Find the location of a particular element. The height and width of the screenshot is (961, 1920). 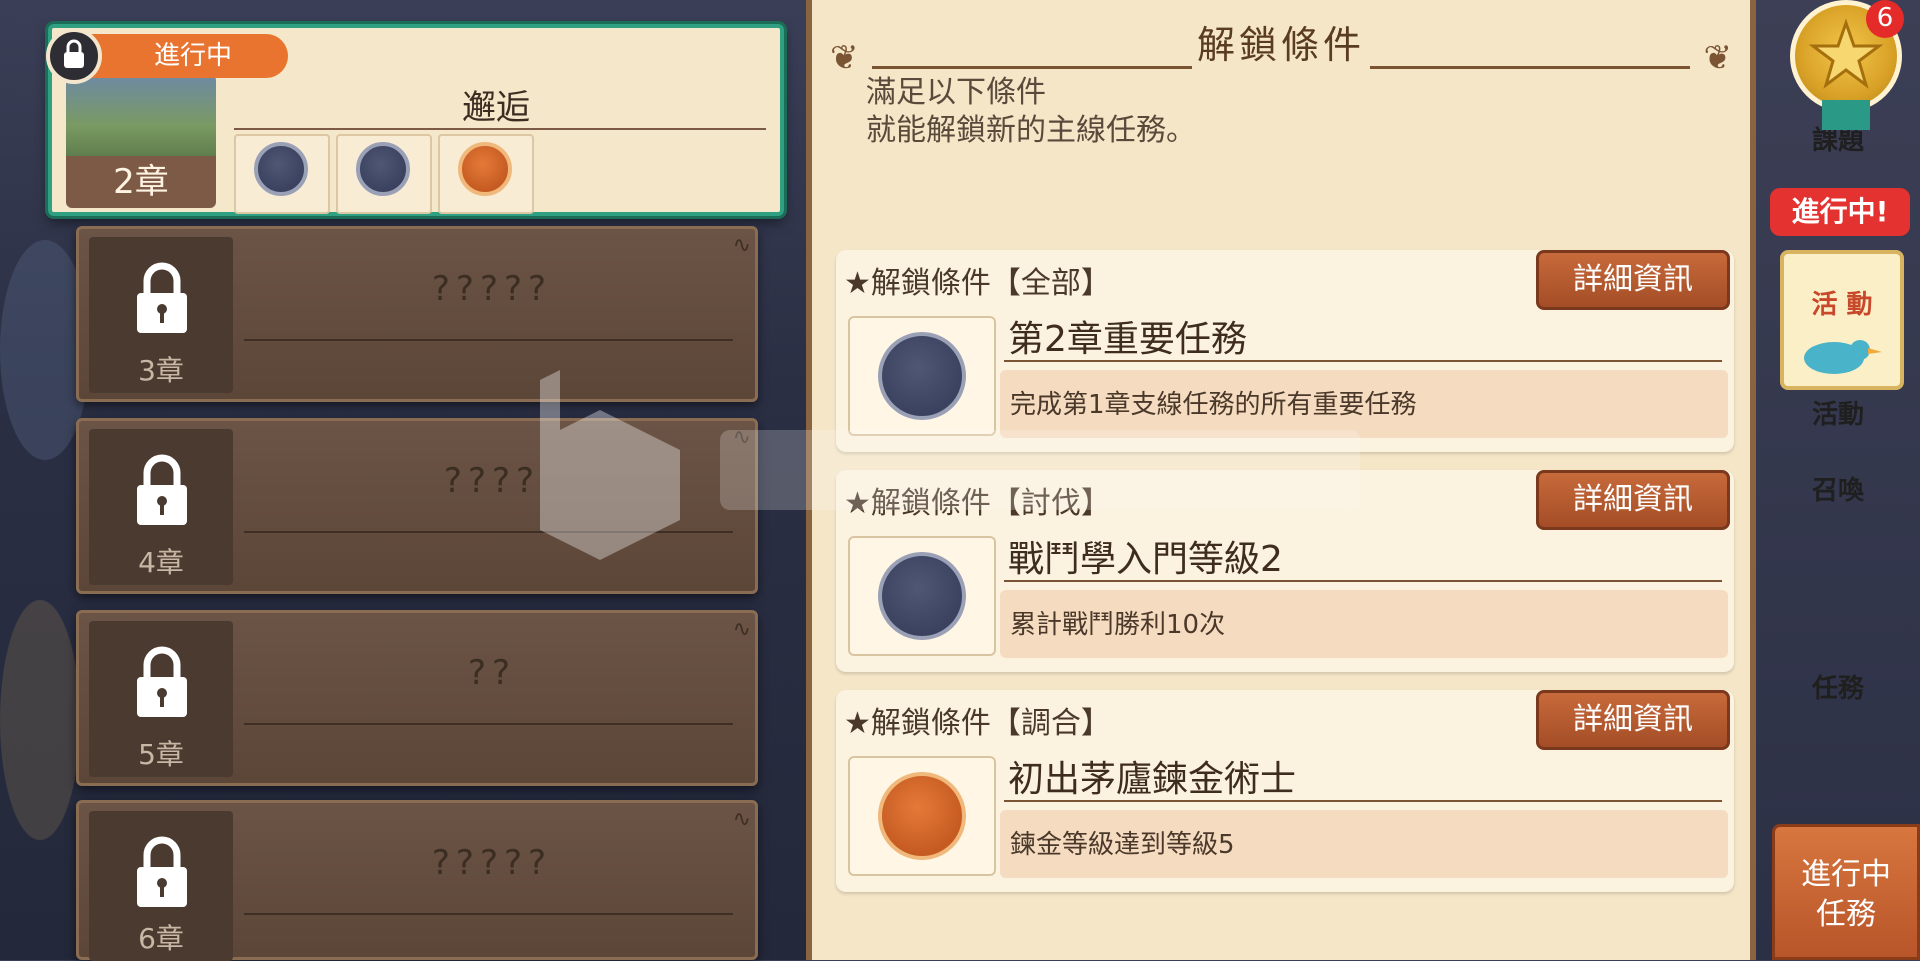

quest-label: 任務 is located at coordinates (1837, 689).